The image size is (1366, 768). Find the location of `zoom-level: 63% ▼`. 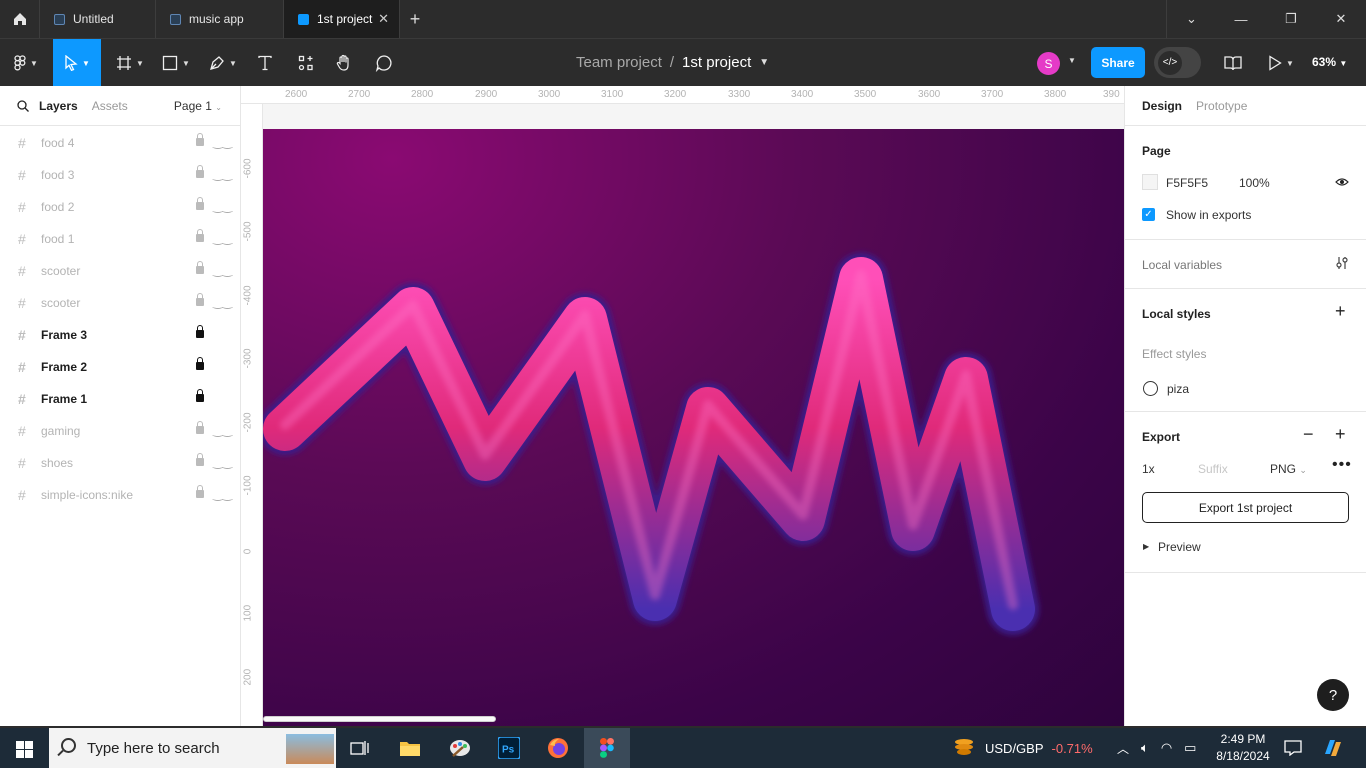

zoom-level: 63% ▼ is located at coordinates (1329, 62).